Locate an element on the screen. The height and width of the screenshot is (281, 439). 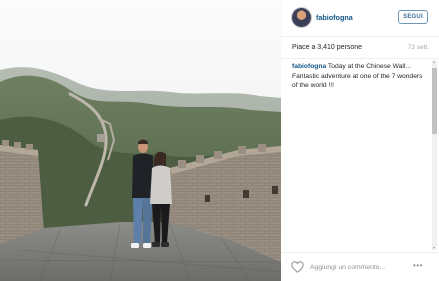
post-time: 73 sett. is located at coordinates (418, 47).